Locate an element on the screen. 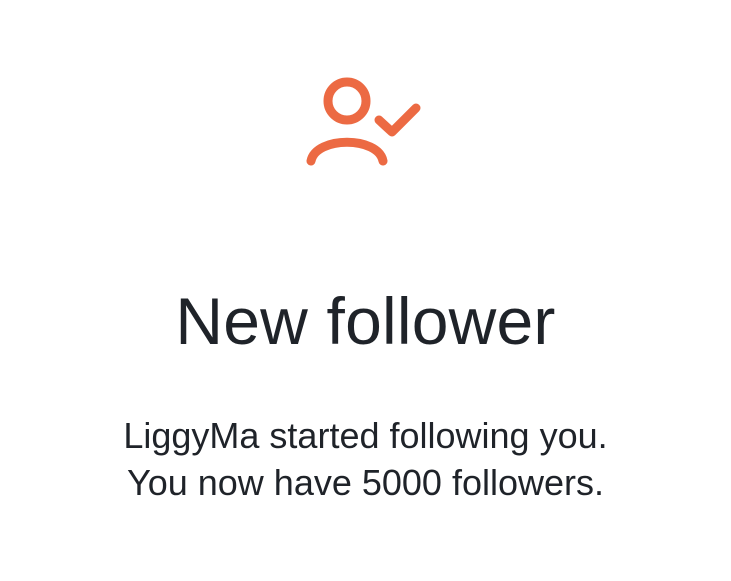 This screenshot has width=731, height=581. notification-title: New follower is located at coordinates (365, 321).